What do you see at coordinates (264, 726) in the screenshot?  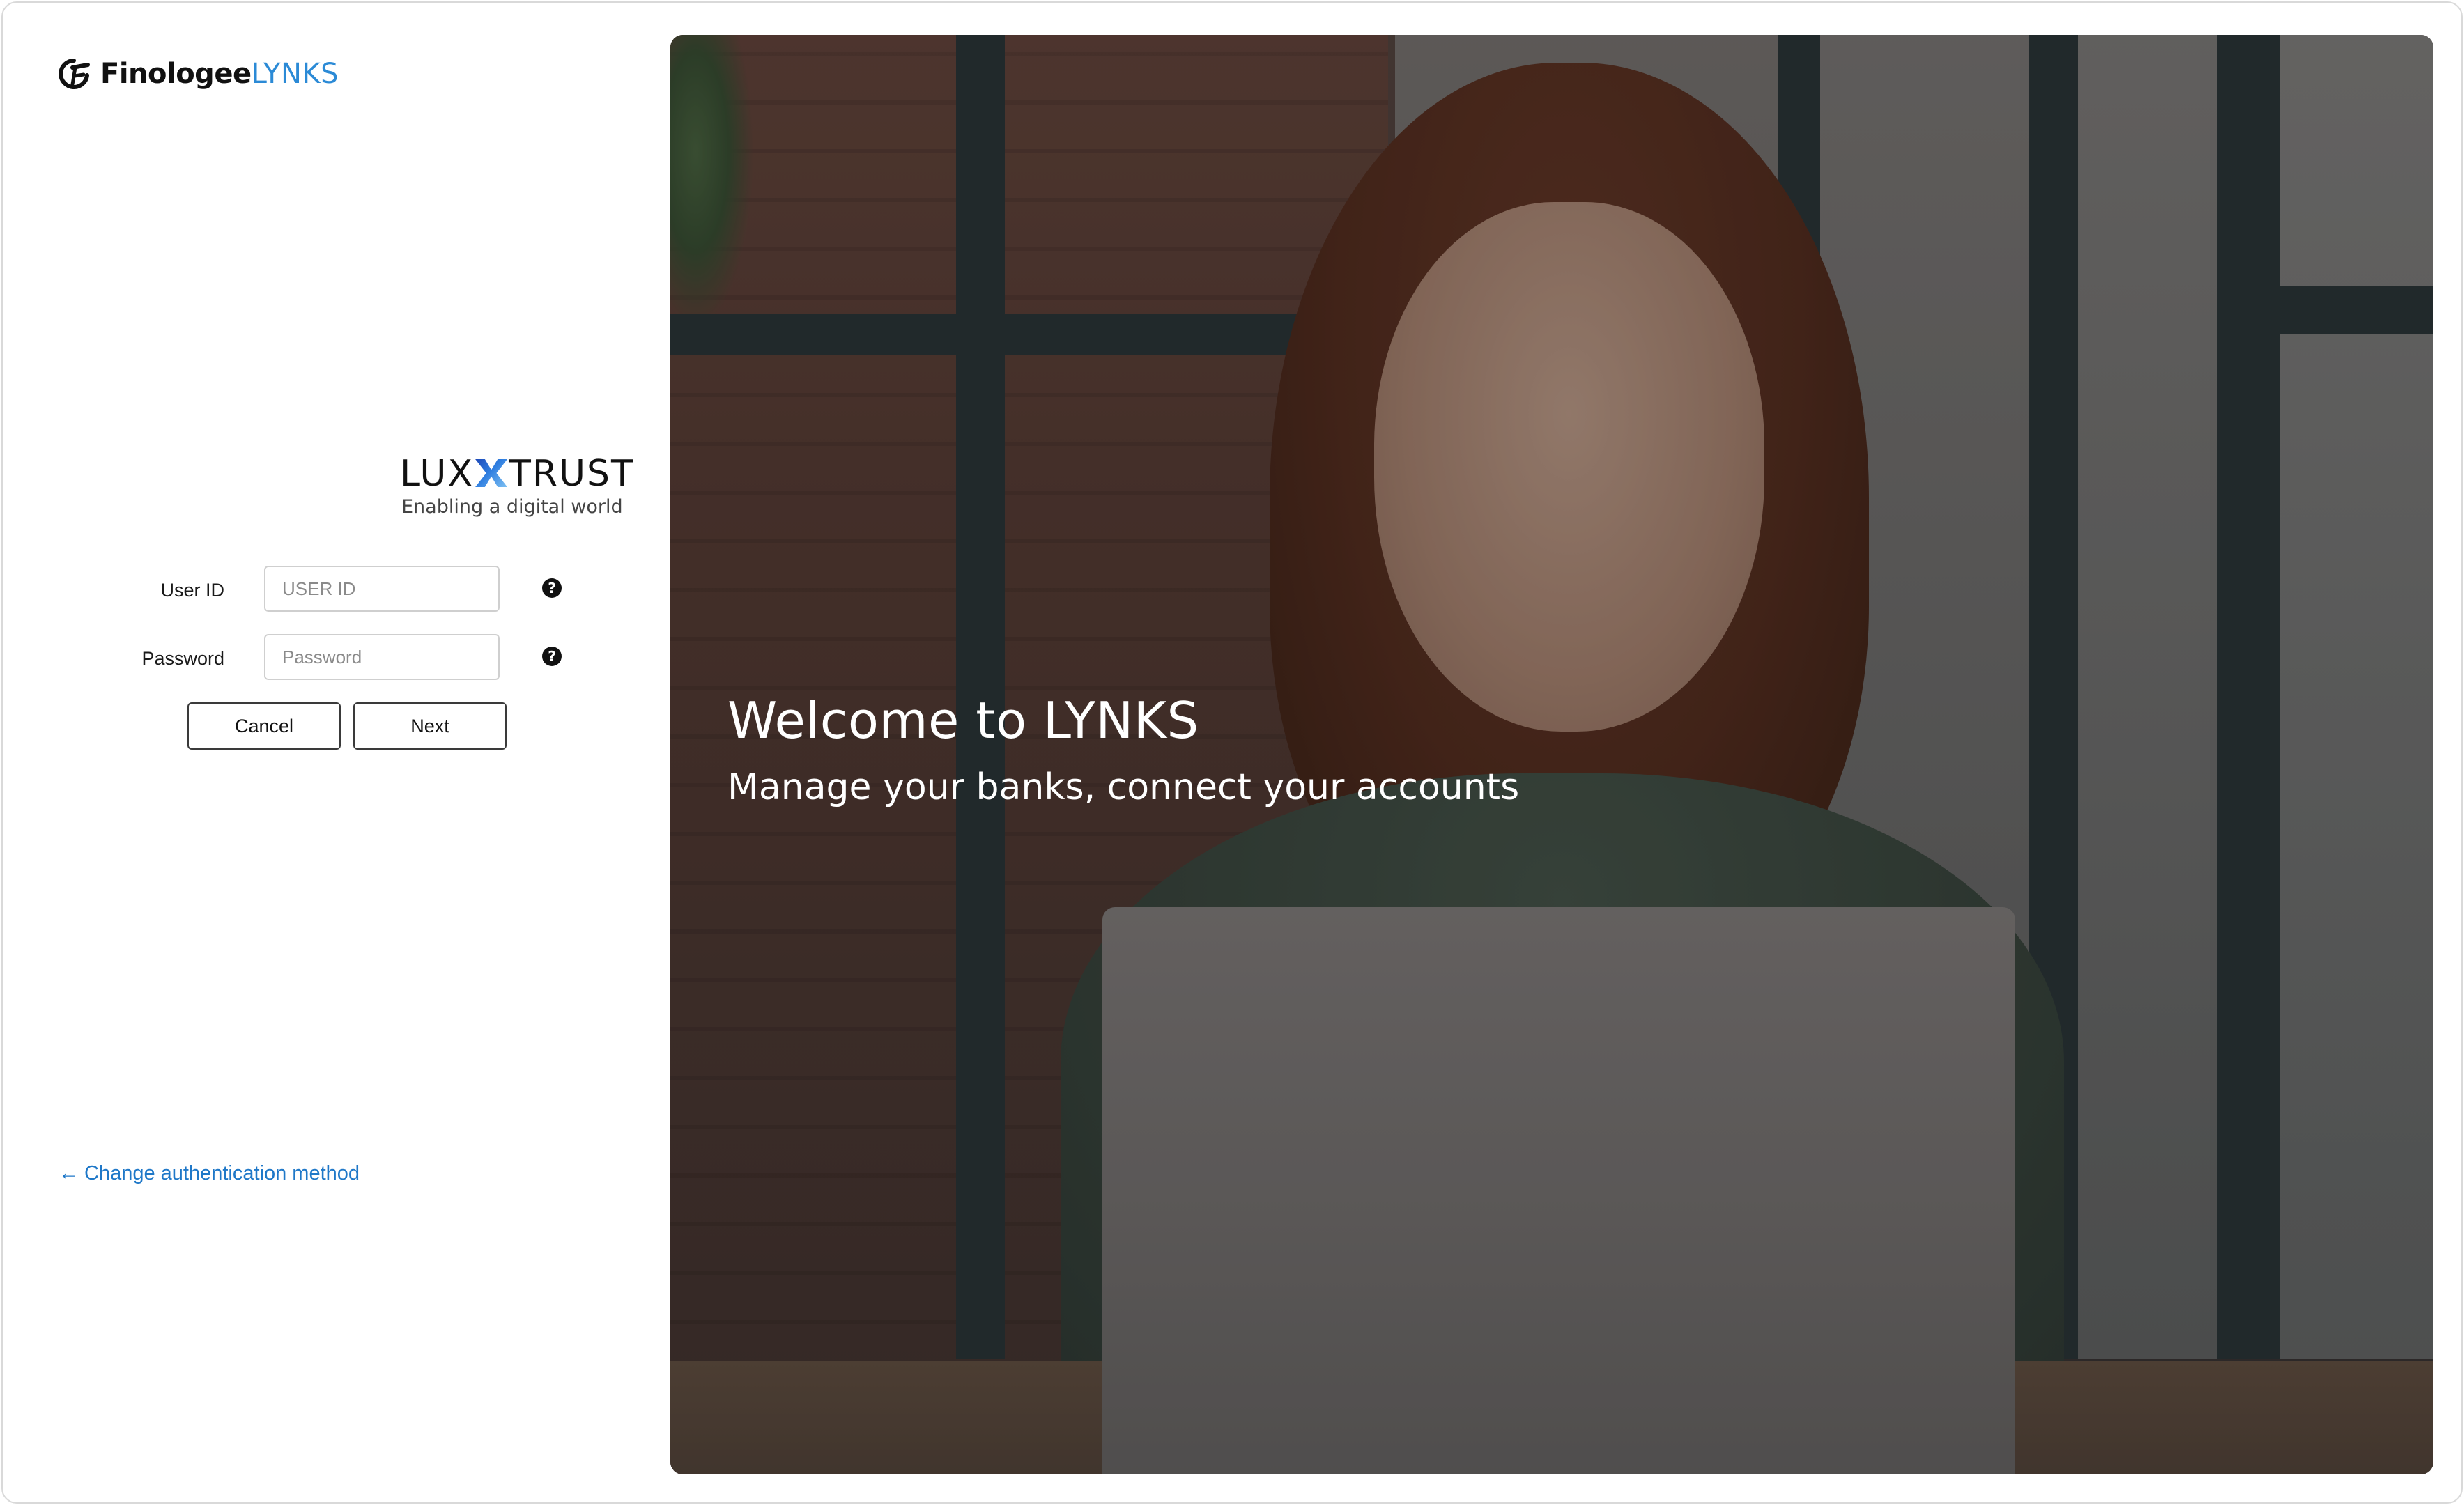 I see `cancel-button: Cancel` at bounding box center [264, 726].